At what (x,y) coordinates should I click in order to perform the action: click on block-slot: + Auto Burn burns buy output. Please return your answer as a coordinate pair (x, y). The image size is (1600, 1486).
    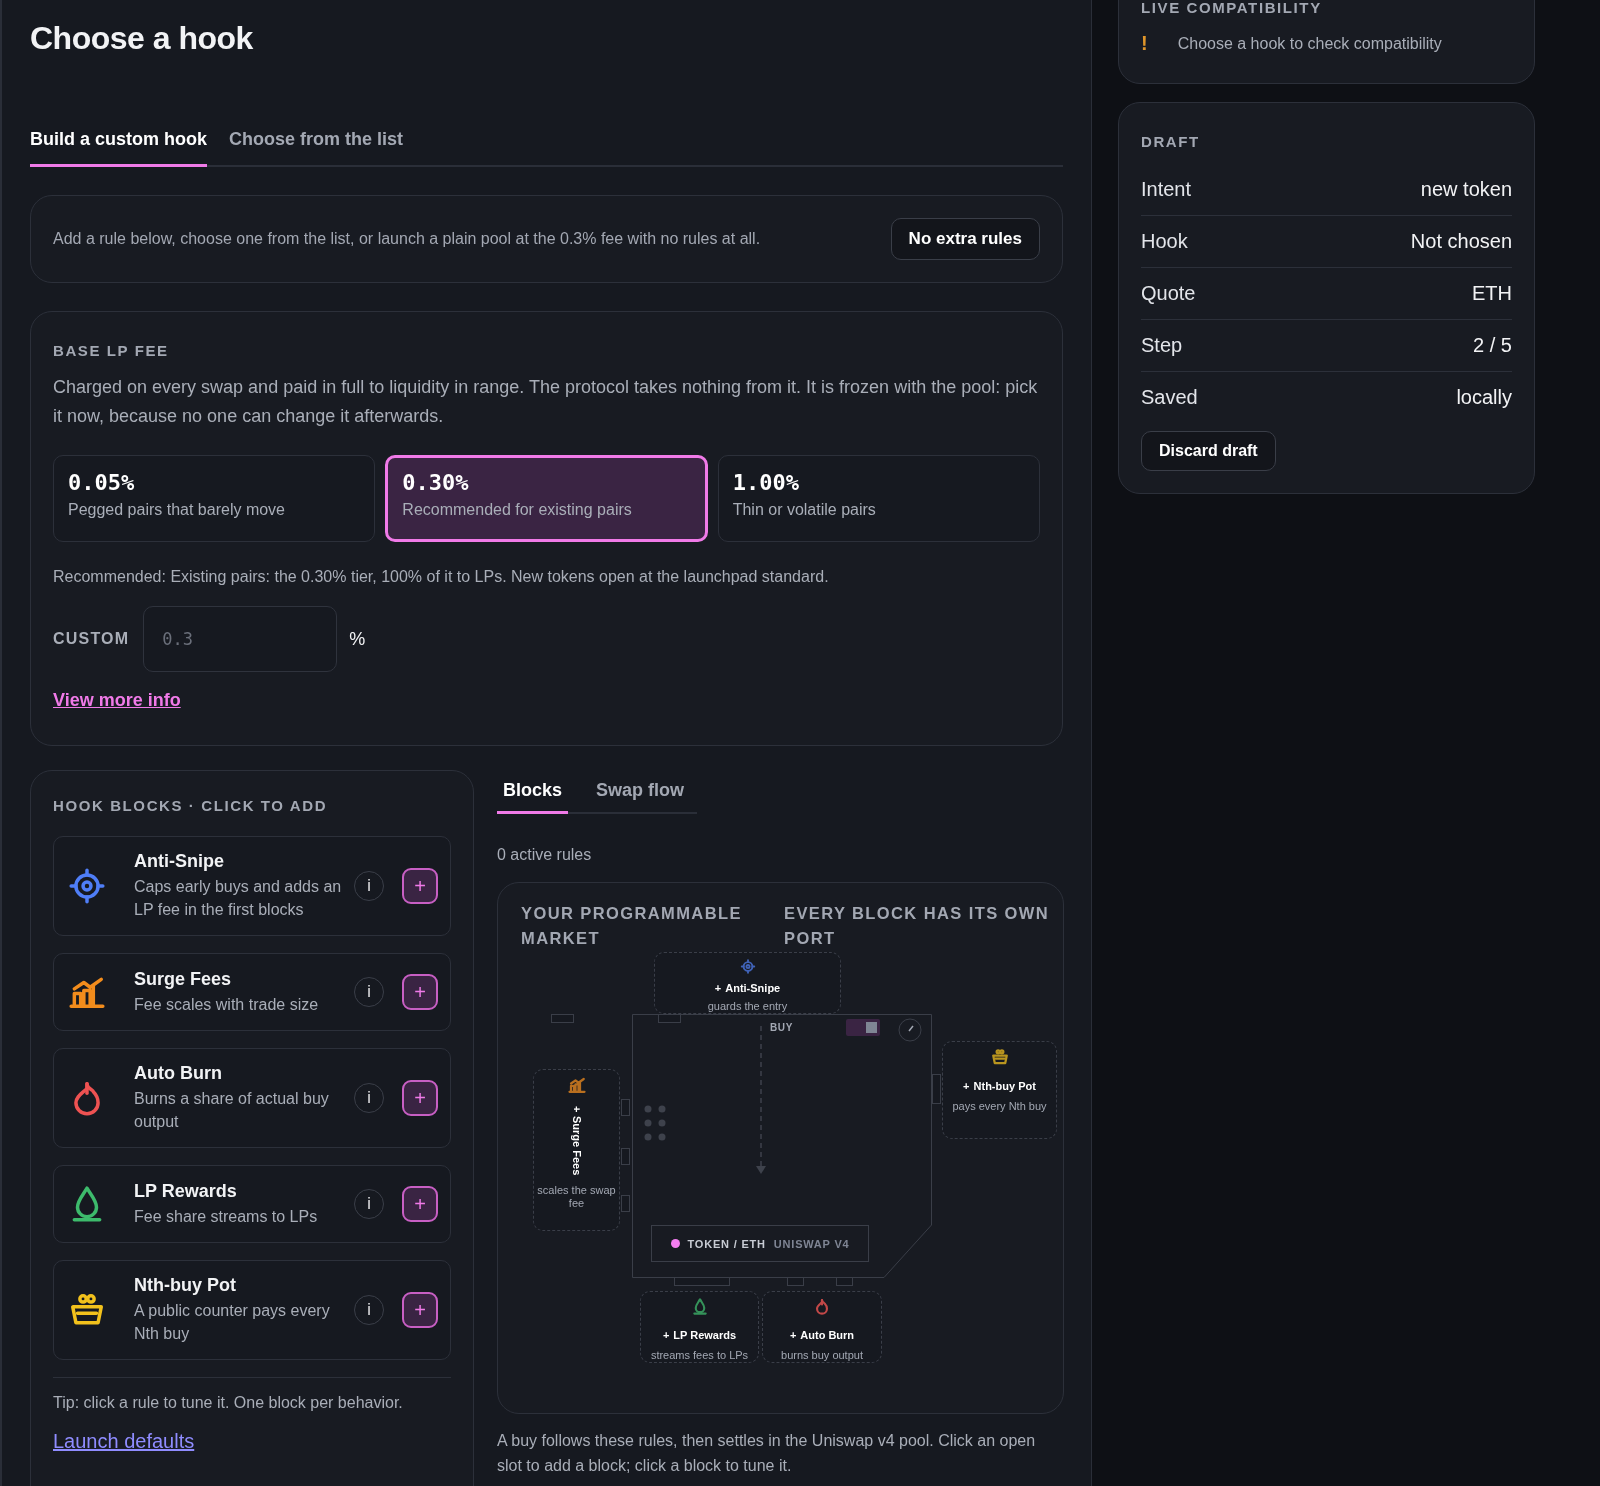
    Looking at the image, I should click on (822, 1327).